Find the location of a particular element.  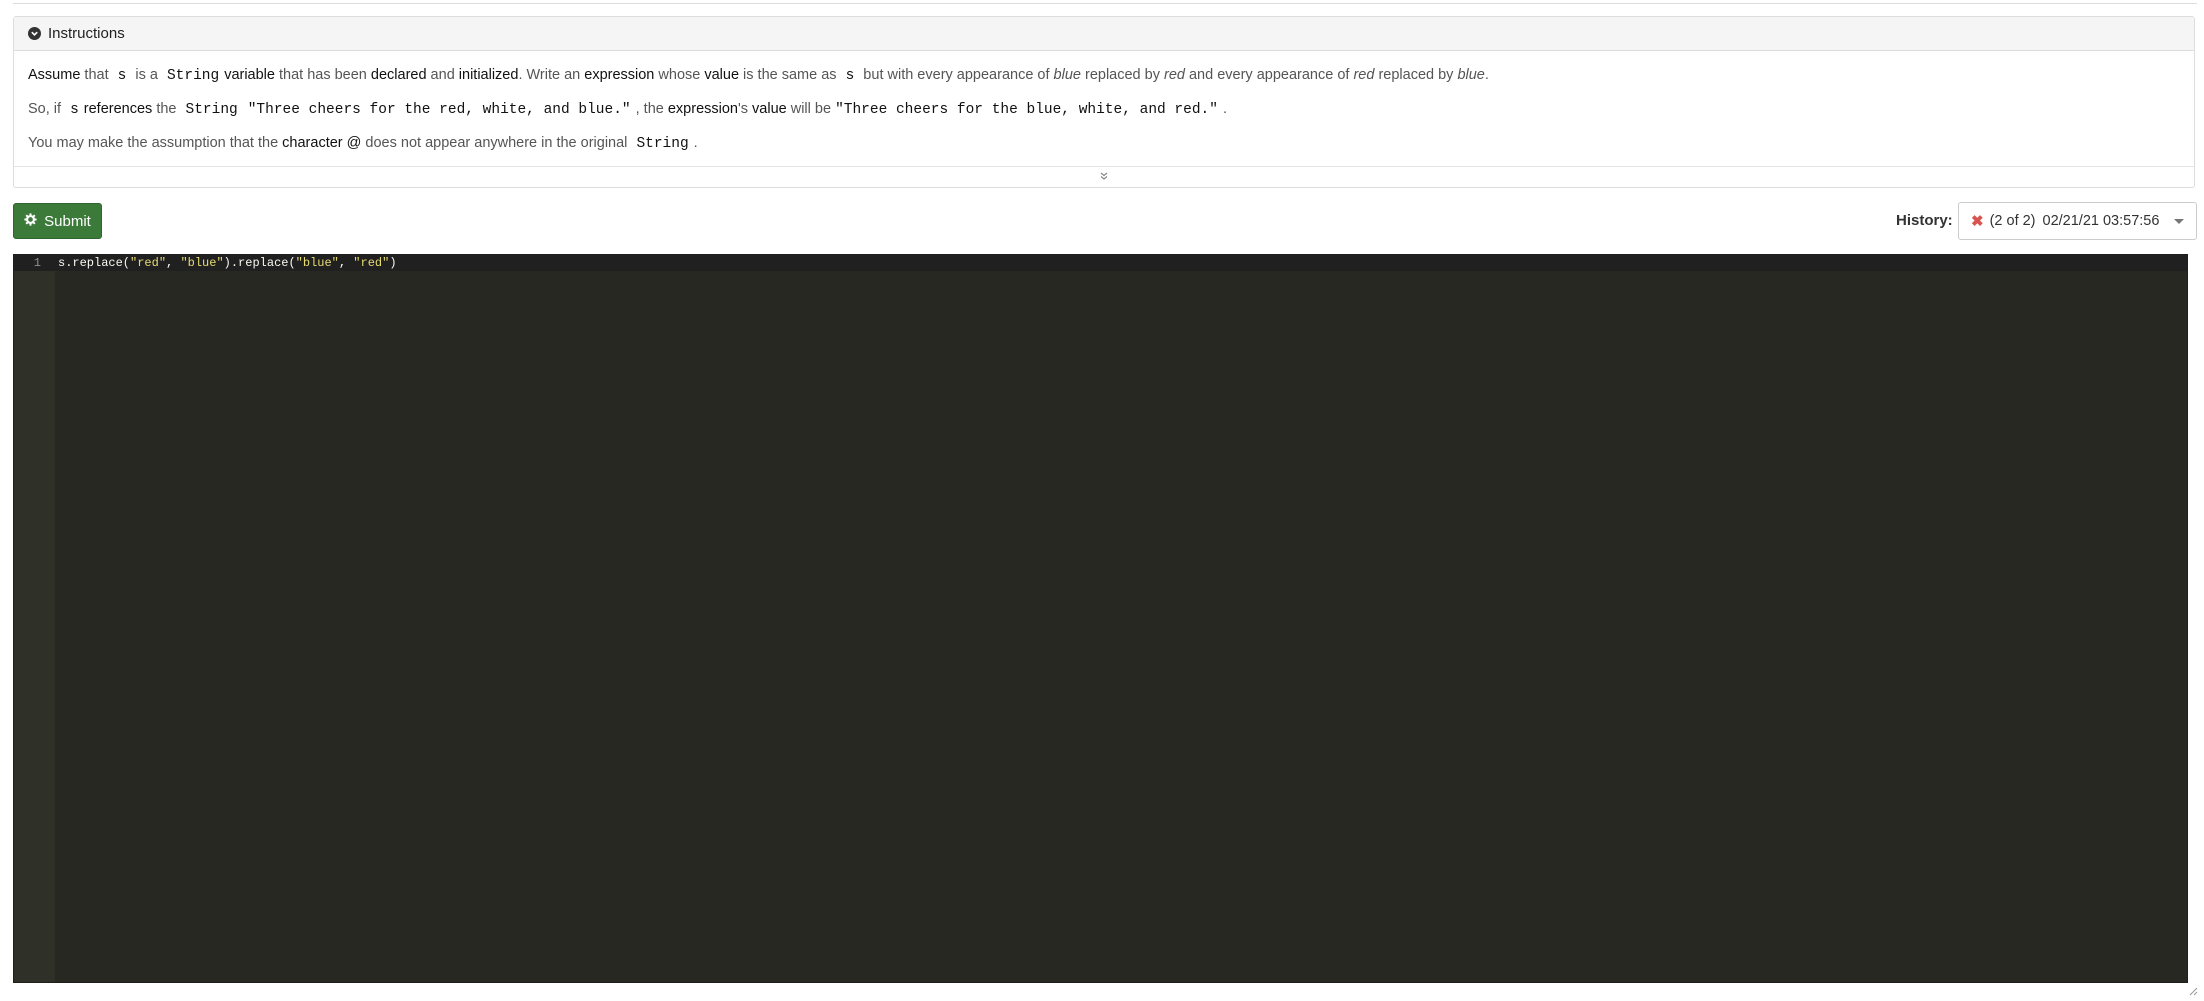

term-references: references is located at coordinates (118, 109).